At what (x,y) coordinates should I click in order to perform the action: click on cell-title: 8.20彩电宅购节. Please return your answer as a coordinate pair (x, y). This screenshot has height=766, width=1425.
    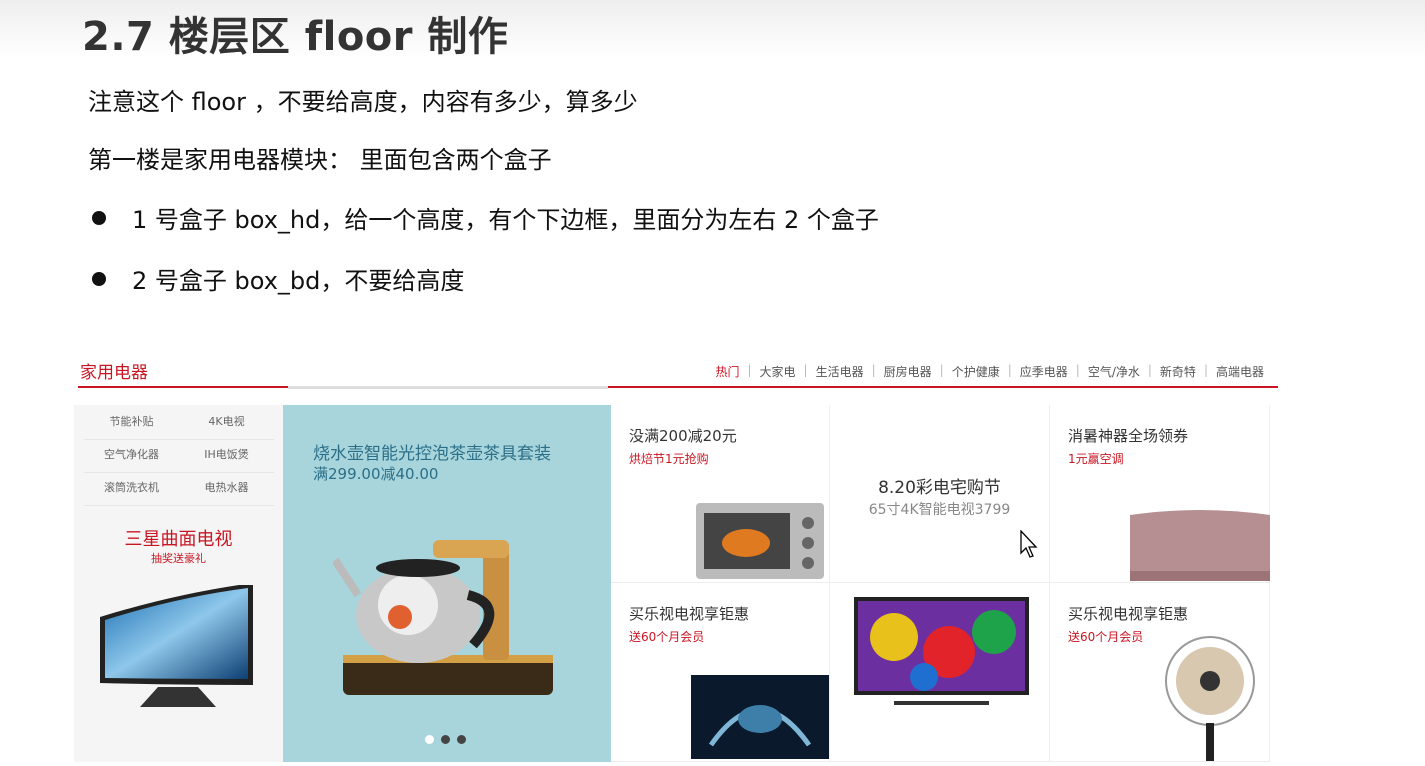
    Looking at the image, I should click on (939, 488).